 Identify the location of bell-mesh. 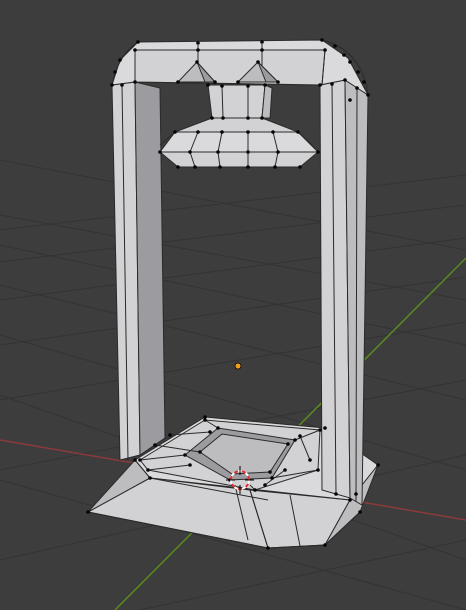
(239, 126).